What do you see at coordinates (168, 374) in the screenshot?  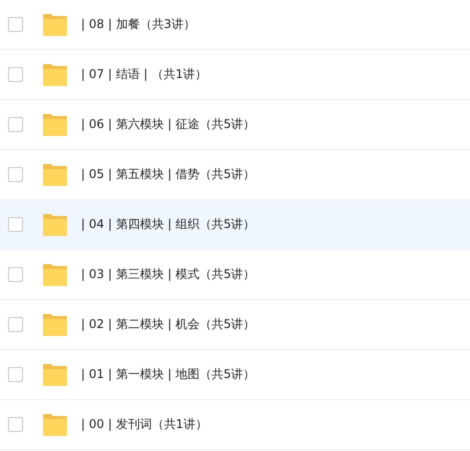 I see `folder-name: | 01 | 第一模块 | 地图（共5讲）` at bounding box center [168, 374].